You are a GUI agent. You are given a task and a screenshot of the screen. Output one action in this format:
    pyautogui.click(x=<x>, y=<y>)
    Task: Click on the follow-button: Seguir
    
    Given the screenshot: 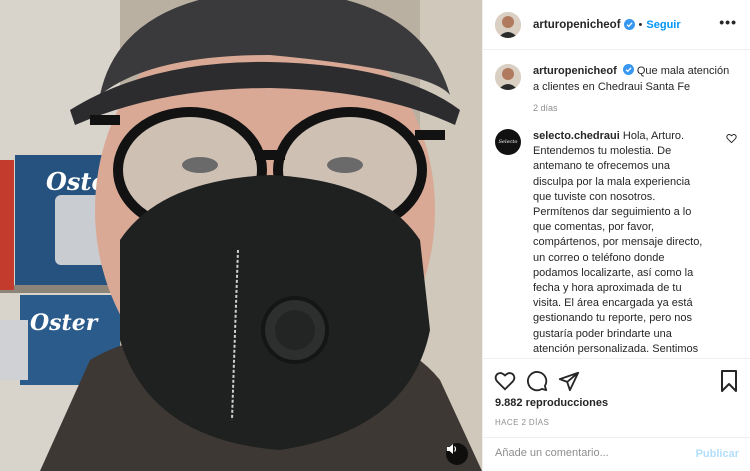 What is the action you would take?
    pyautogui.click(x=663, y=25)
    